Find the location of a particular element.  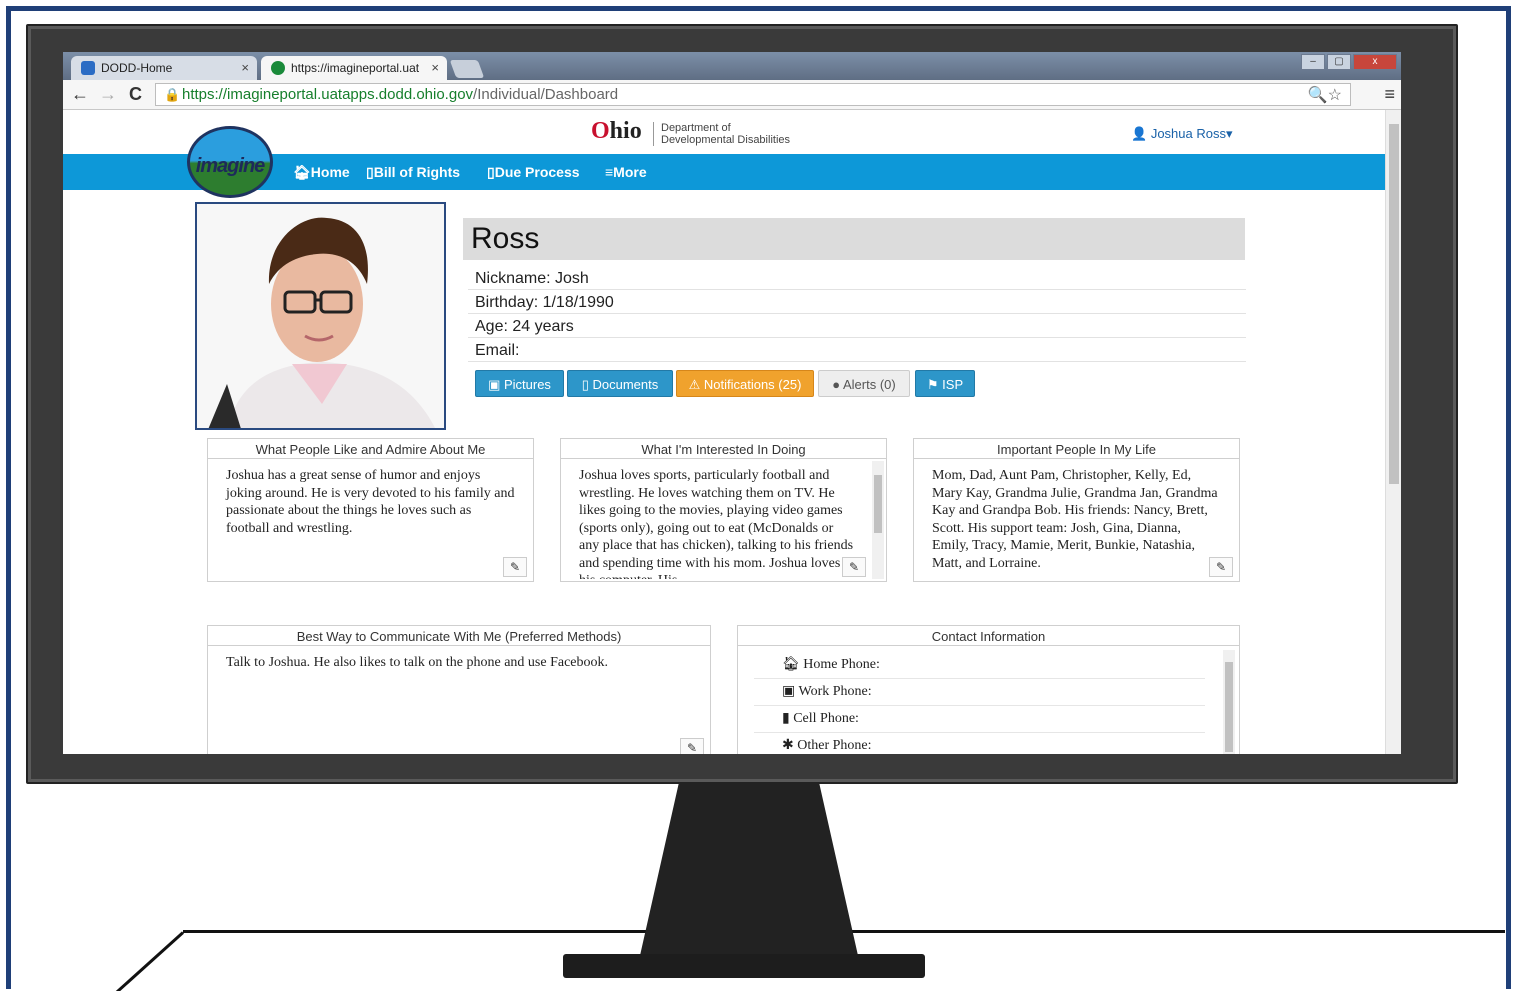

back-button: ← is located at coordinates (80, 94).